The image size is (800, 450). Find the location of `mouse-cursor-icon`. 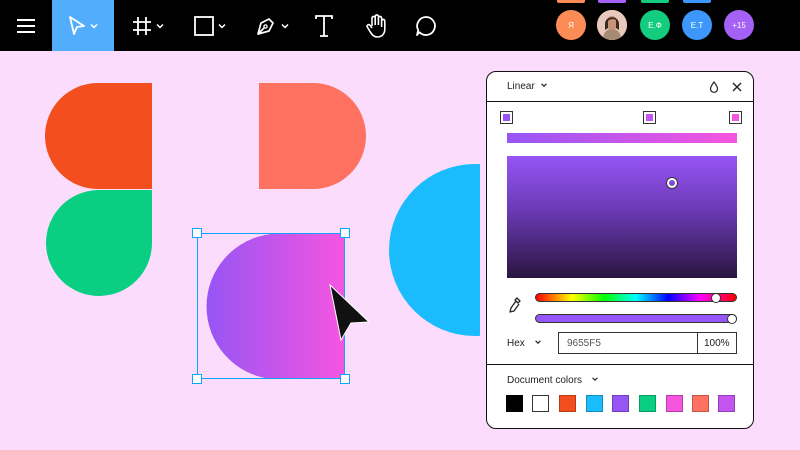

mouse-cursor-icon is located at coordinates (350, 312).